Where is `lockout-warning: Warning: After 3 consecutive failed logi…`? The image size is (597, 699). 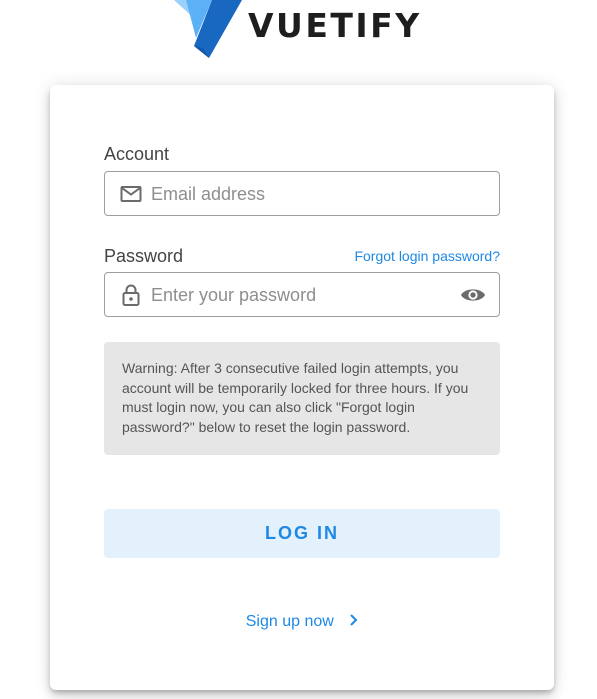 lockout-warning: Warning: After 3 consecutive failed logi… is located at coordinates (302, 398).